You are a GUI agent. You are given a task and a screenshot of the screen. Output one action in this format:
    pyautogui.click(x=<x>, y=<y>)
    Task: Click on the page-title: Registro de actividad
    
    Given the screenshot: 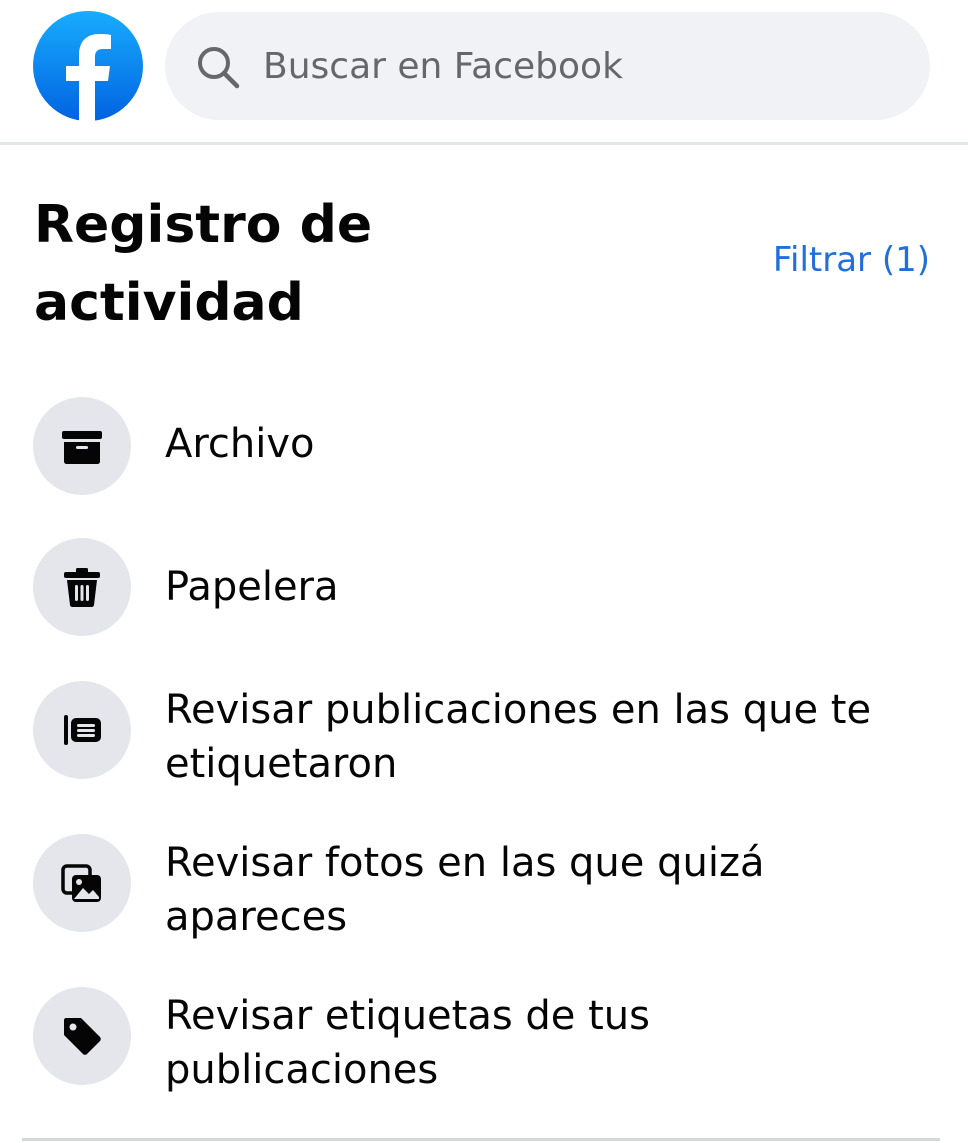 What is the action you would take?
    pyautogui.click(x=203, y=264)
    